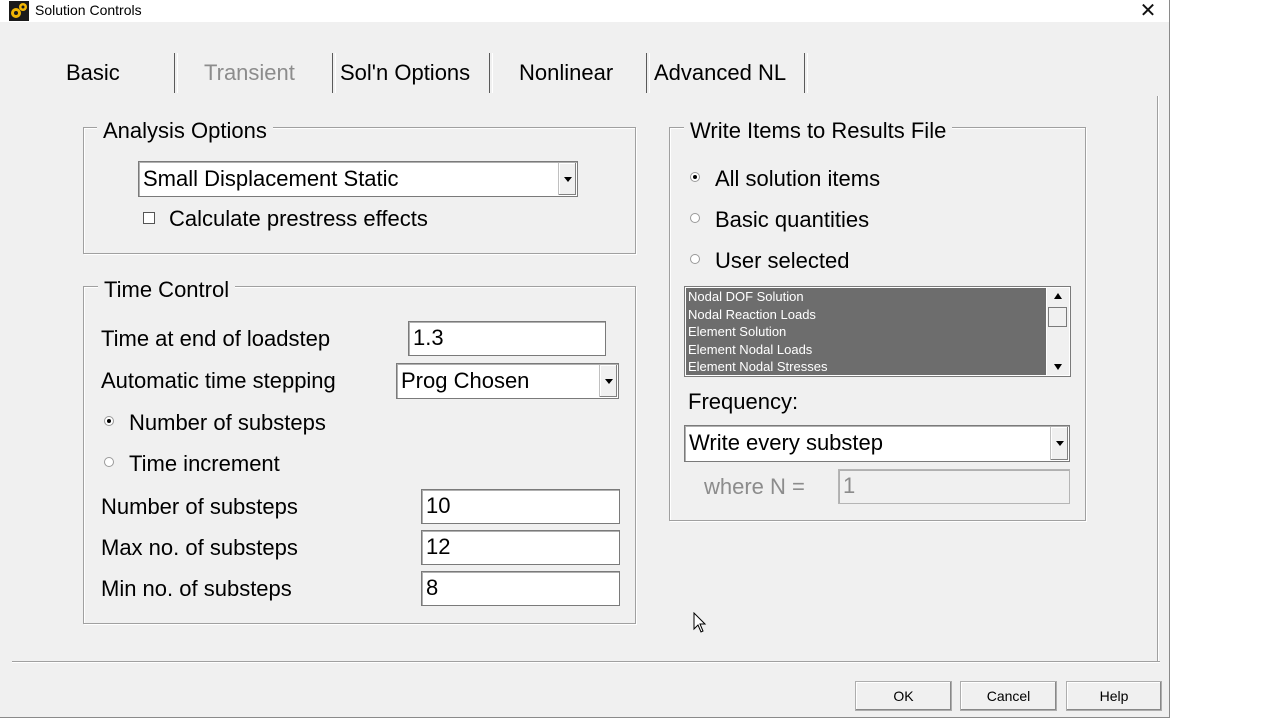  Describe the element at coordinates (465, 380) in the screenshot. I see `auto-step-value: Prog Chosen` at that location.